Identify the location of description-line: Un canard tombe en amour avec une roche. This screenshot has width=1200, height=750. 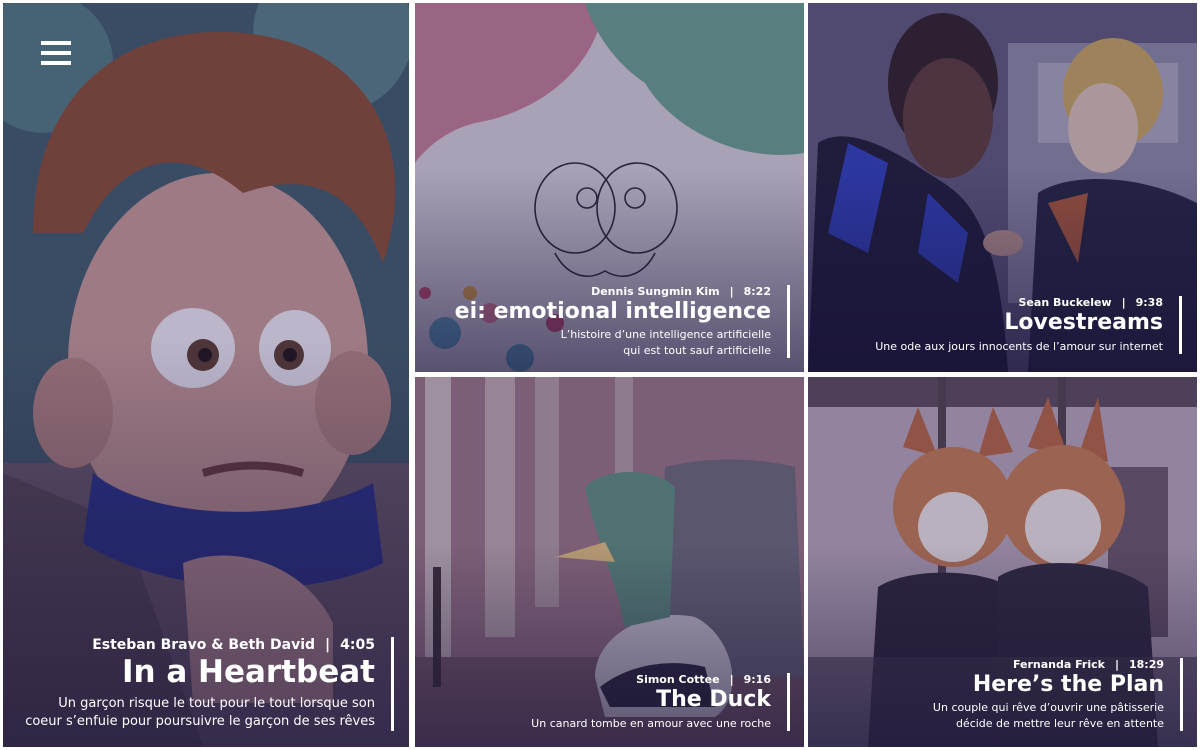
(651, 723).